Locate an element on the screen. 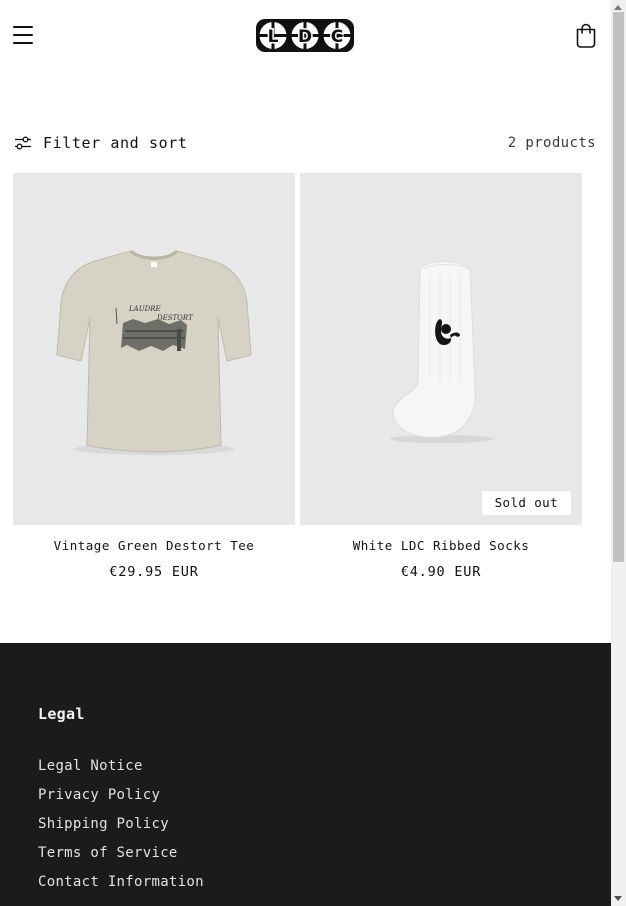  logo: L D C is located at coordinates (305, 35).